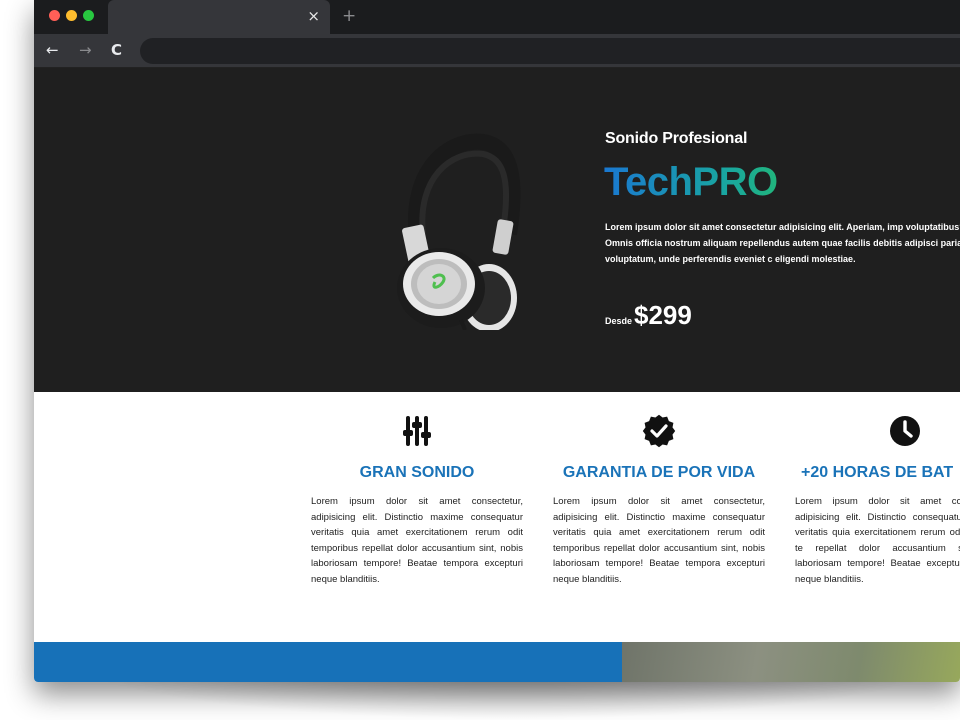  Describe the element at coordinates (417, 472) in the screenshot. I see `feature-title: GRAN SONIDO` at that location.